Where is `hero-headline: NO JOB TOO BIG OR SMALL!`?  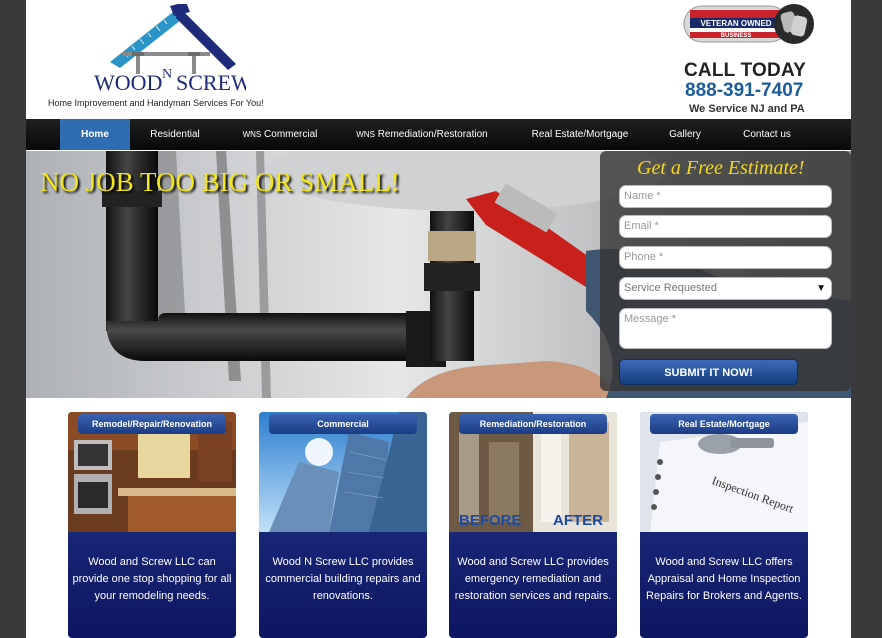 hero-headline: NO JOB TOO BIG OR SMALL! is located at coordinates (220, 182).